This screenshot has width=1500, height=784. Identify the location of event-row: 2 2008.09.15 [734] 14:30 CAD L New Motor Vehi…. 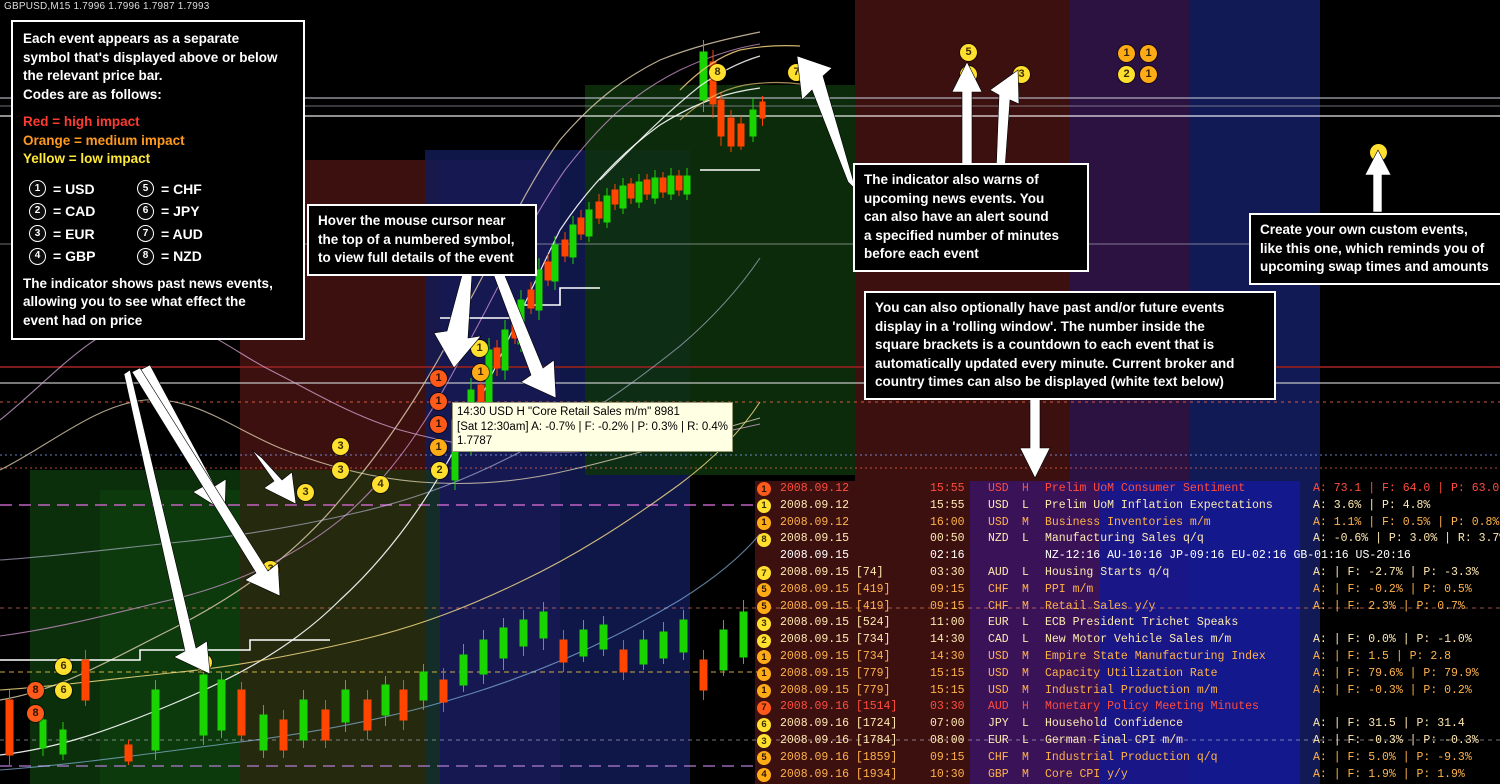
(1128, 640).